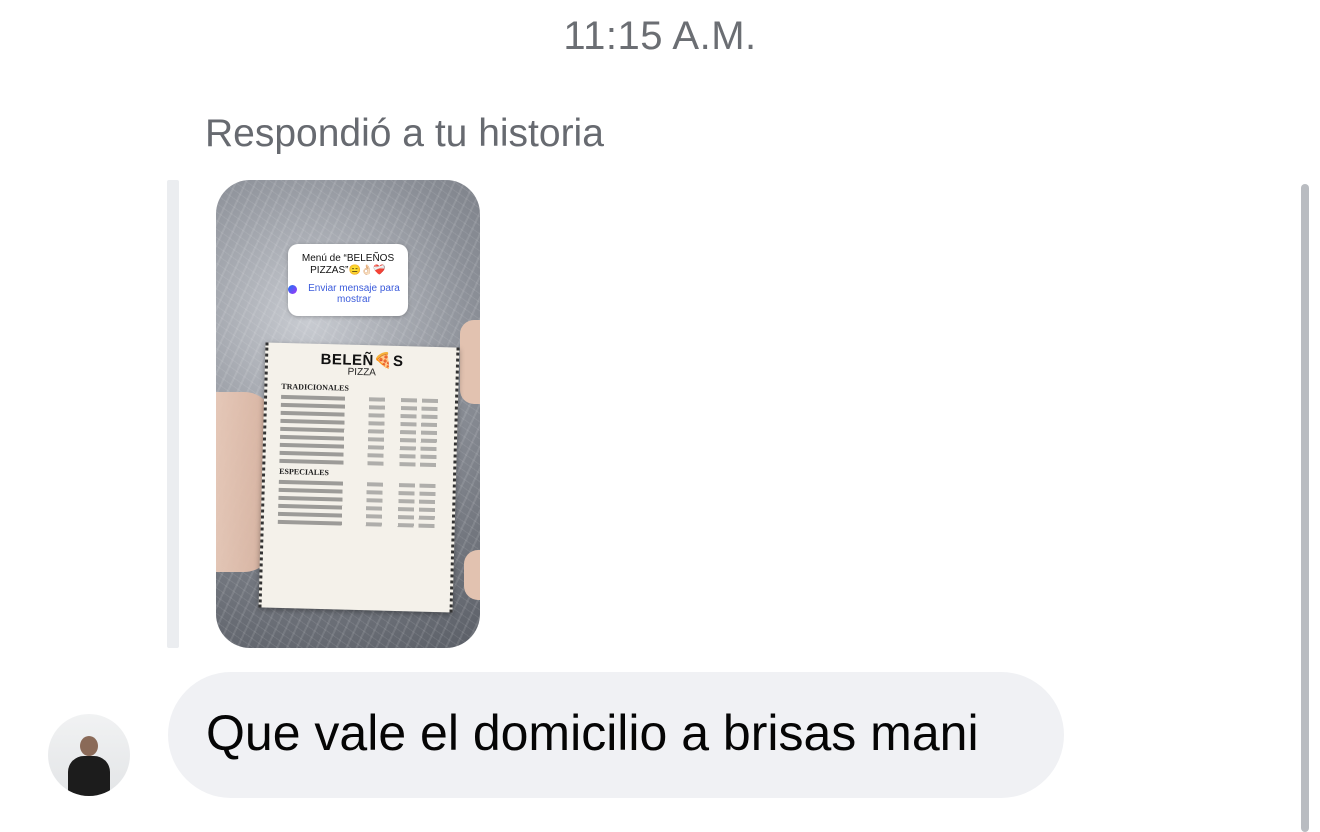 The width and height of the screenshot is (1320, 832). What do you see at coordinates (292, 289) in the screenshot?
I see `messenger-icon` at bounding box center [292, 289].